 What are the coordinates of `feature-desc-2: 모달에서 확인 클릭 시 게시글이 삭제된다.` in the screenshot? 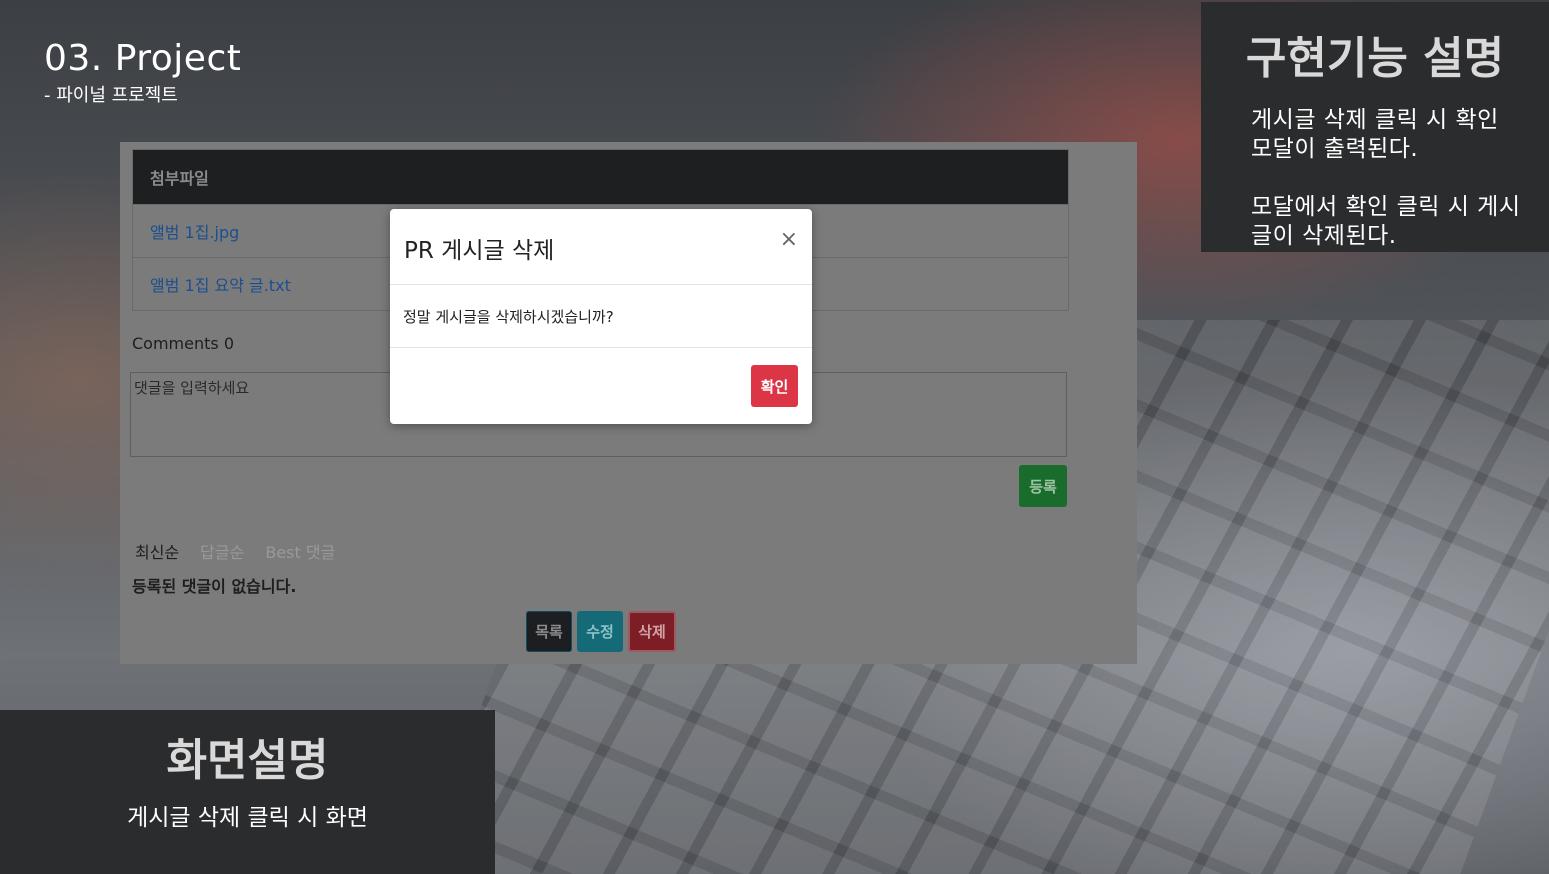 It's located at (1386, 221).